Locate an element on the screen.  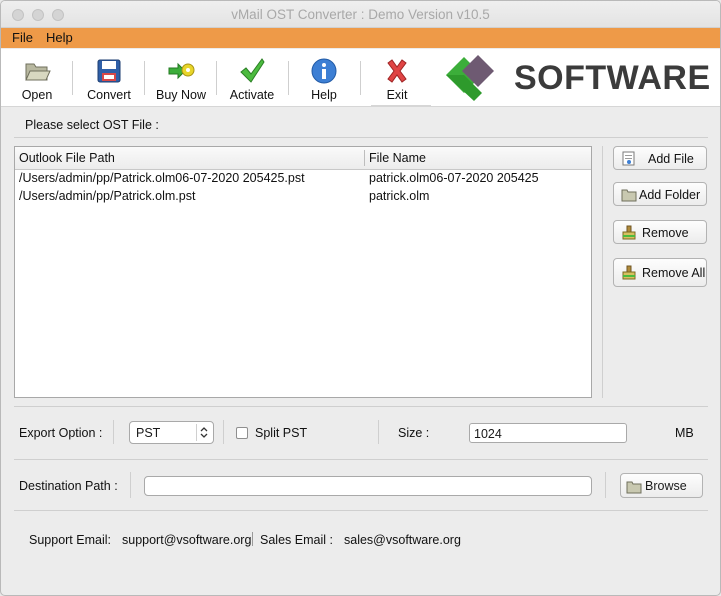
size-value: 1024 is located at coordinates (488, 434).